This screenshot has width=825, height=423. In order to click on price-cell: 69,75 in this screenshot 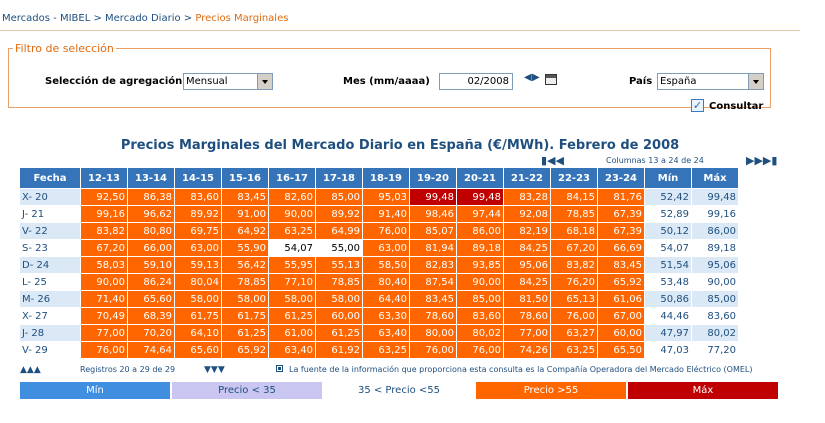, I will do `click(198, 231)`.